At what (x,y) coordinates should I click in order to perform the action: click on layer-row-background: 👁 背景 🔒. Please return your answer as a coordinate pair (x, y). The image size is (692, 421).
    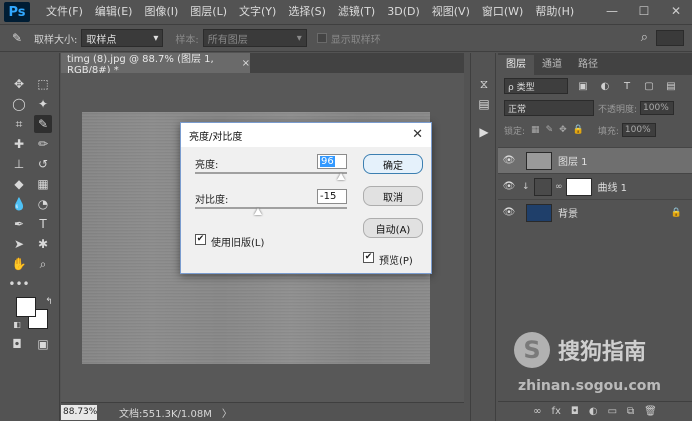
    Looking at the image, I should click on (595, 212).